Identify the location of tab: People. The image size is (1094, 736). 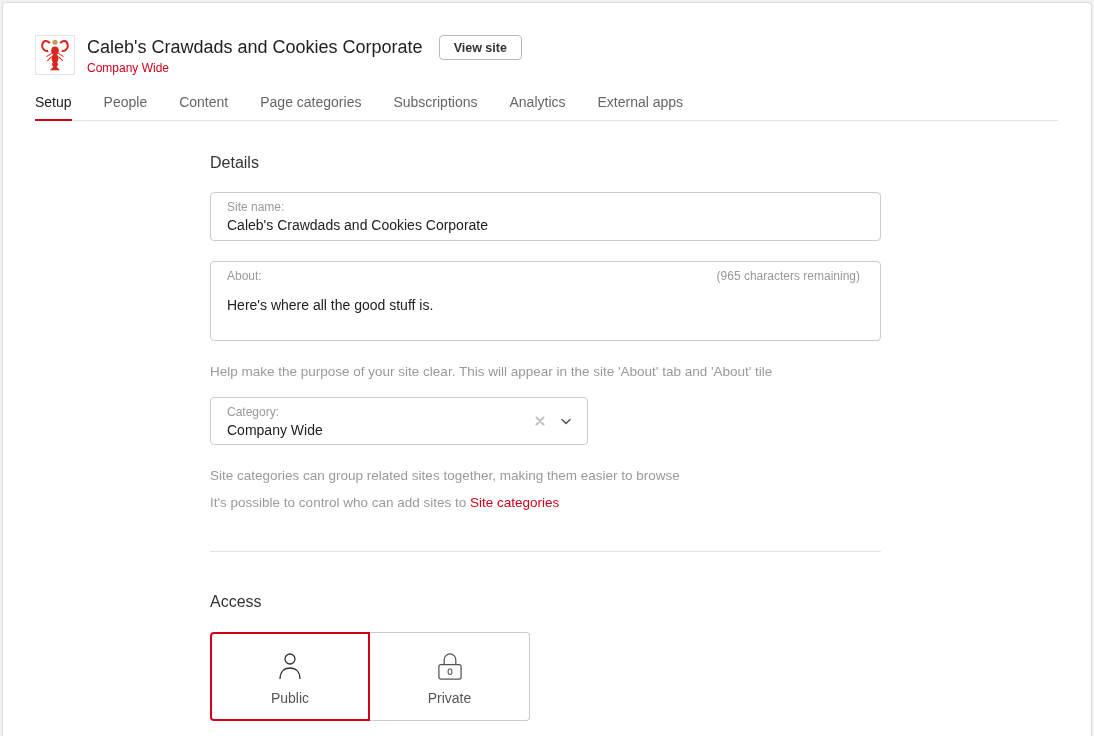
(125, 106).